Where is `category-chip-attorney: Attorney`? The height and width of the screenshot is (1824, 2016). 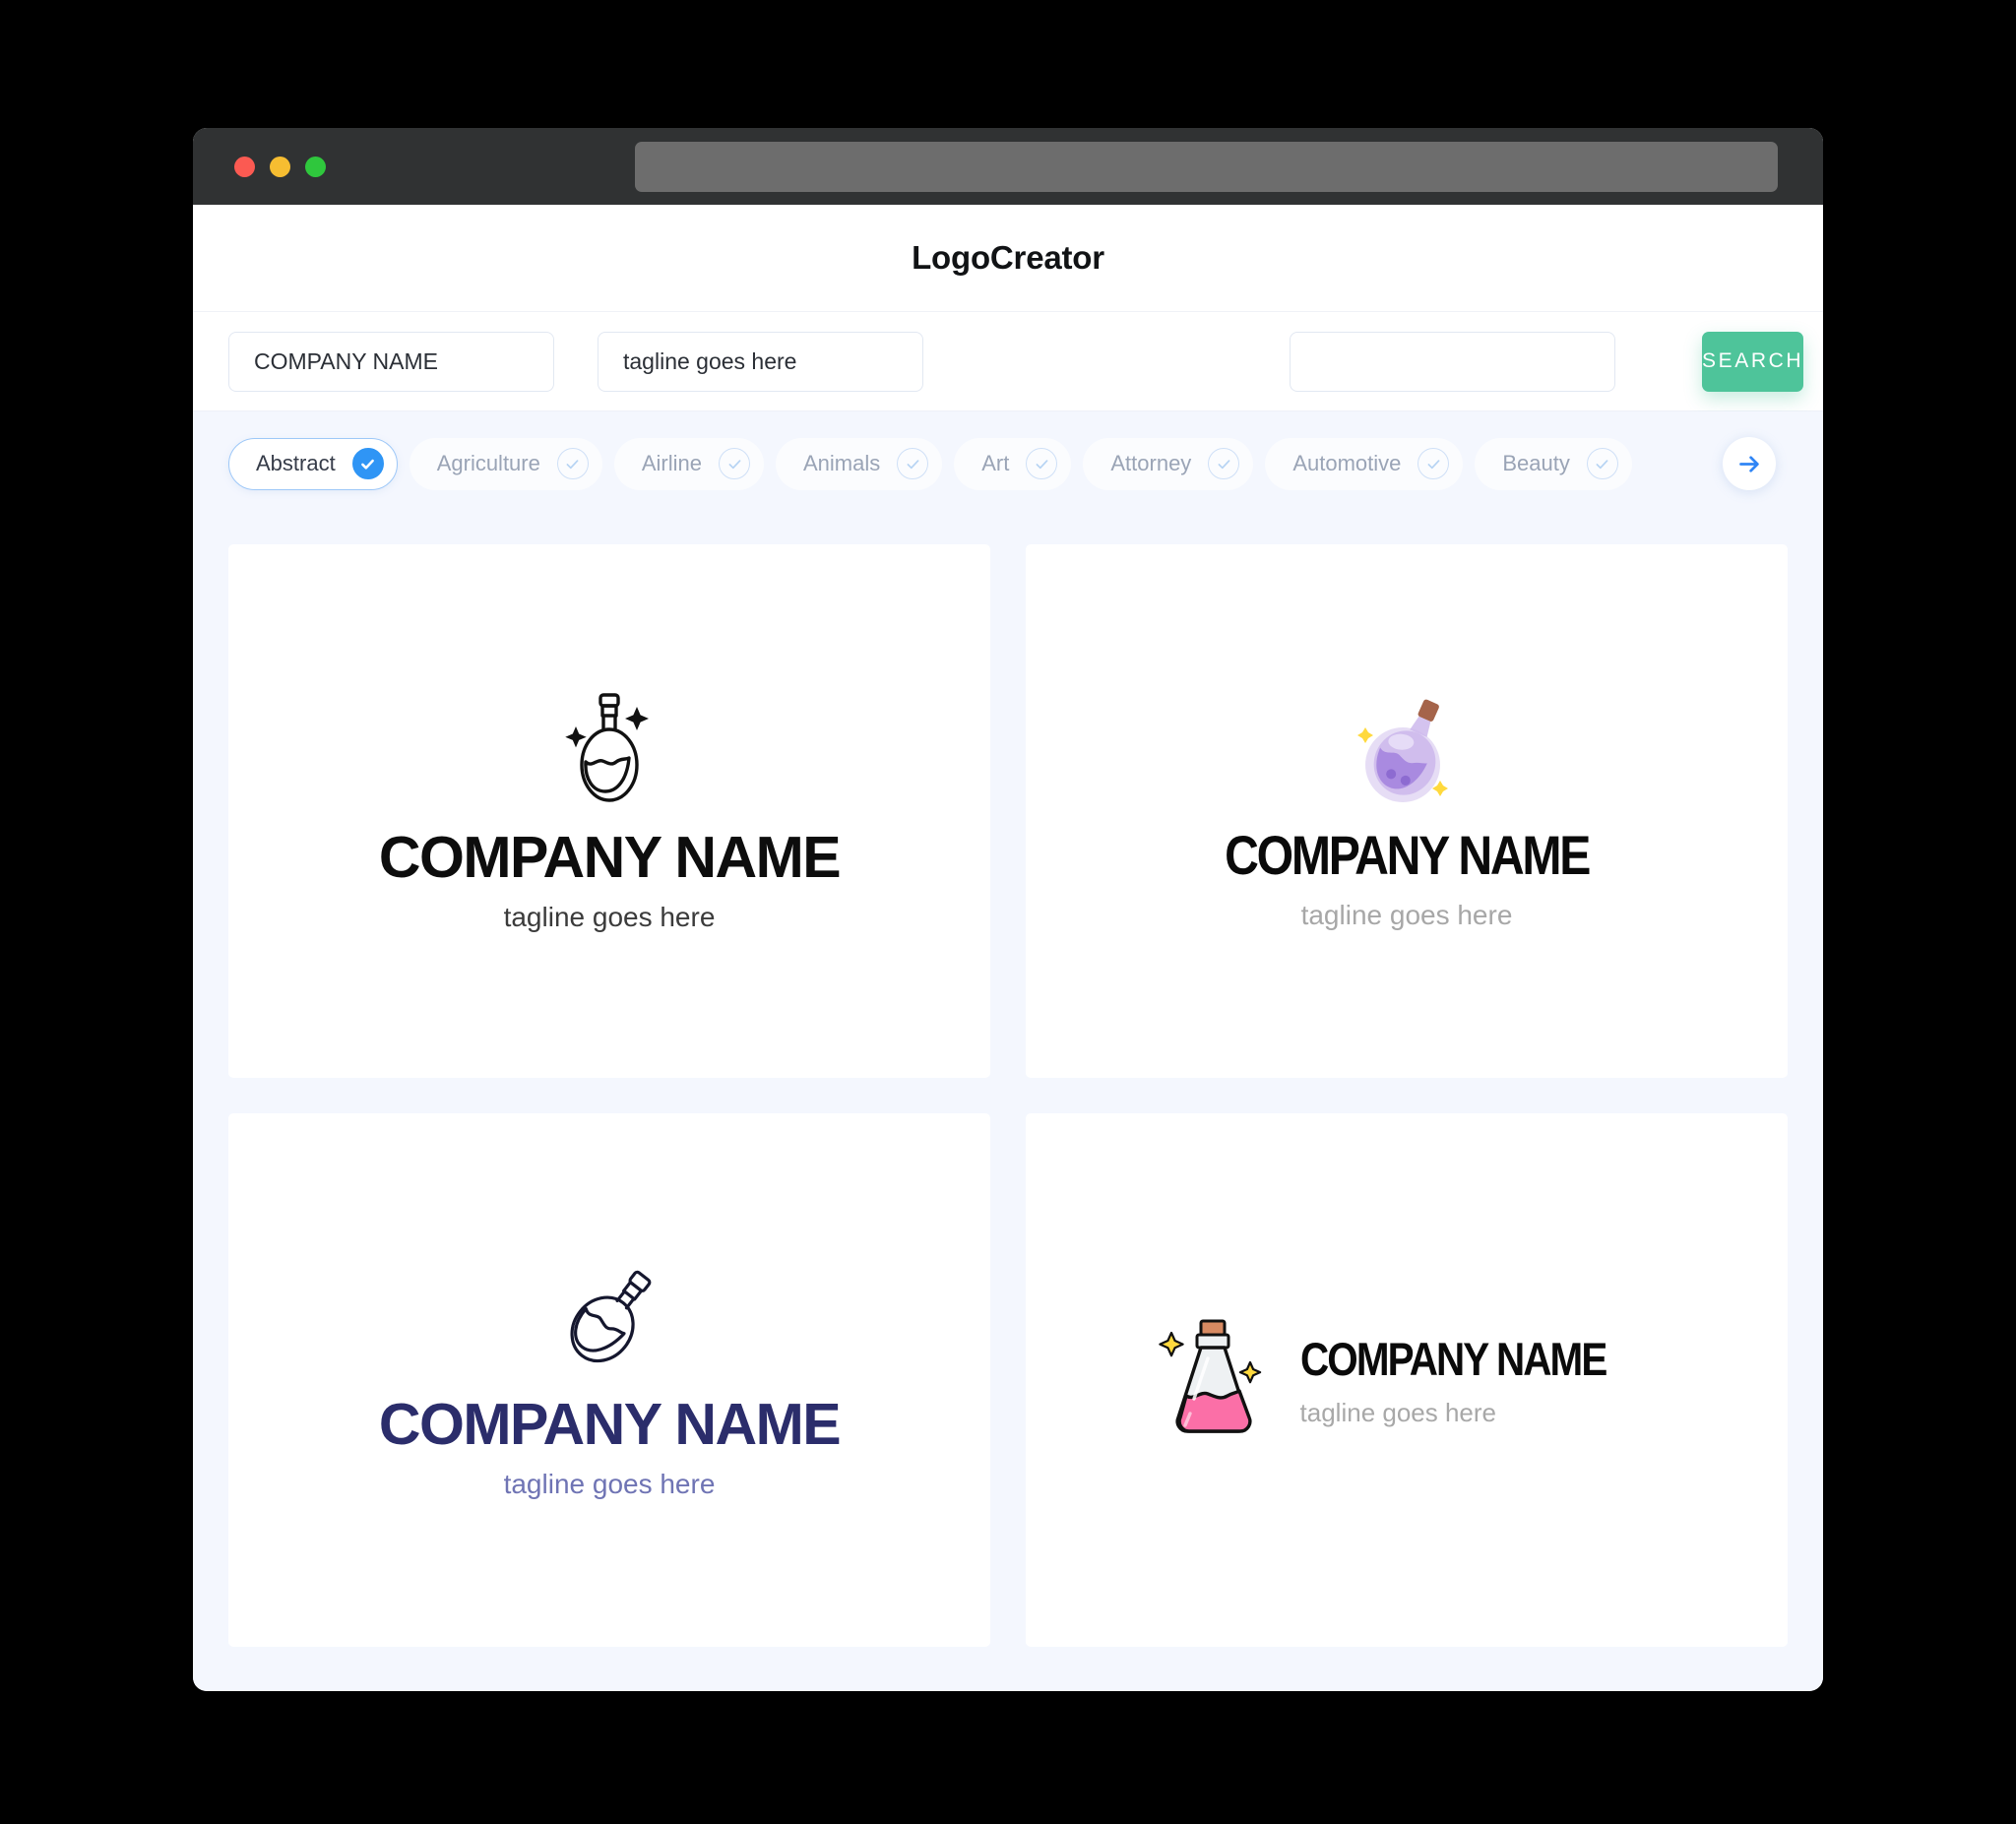
category-chip-attorney: Attorney is located at coordinates (1168, 464).